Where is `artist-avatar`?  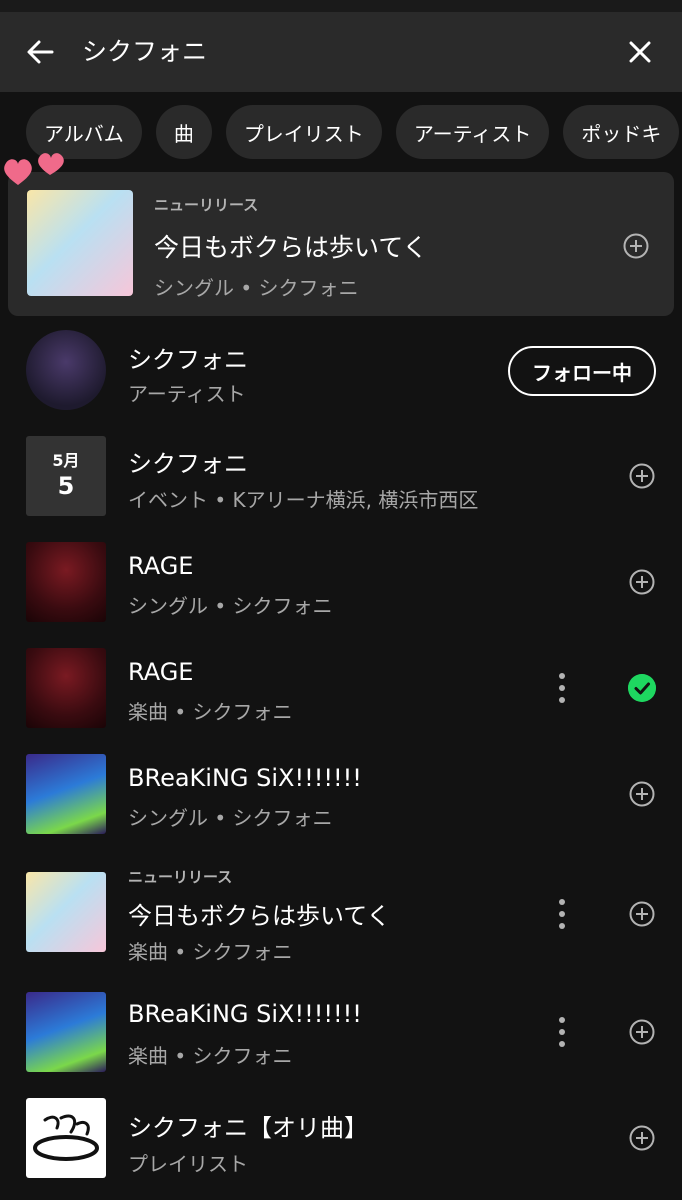
artist-avatar is located at coordinates (66, 370).